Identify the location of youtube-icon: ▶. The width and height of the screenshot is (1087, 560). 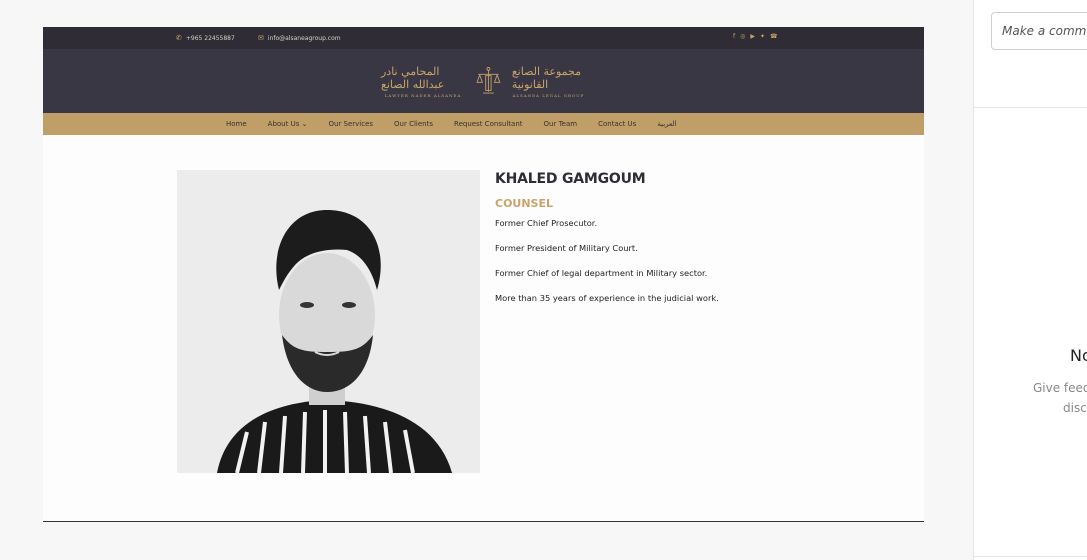
(752, 36).